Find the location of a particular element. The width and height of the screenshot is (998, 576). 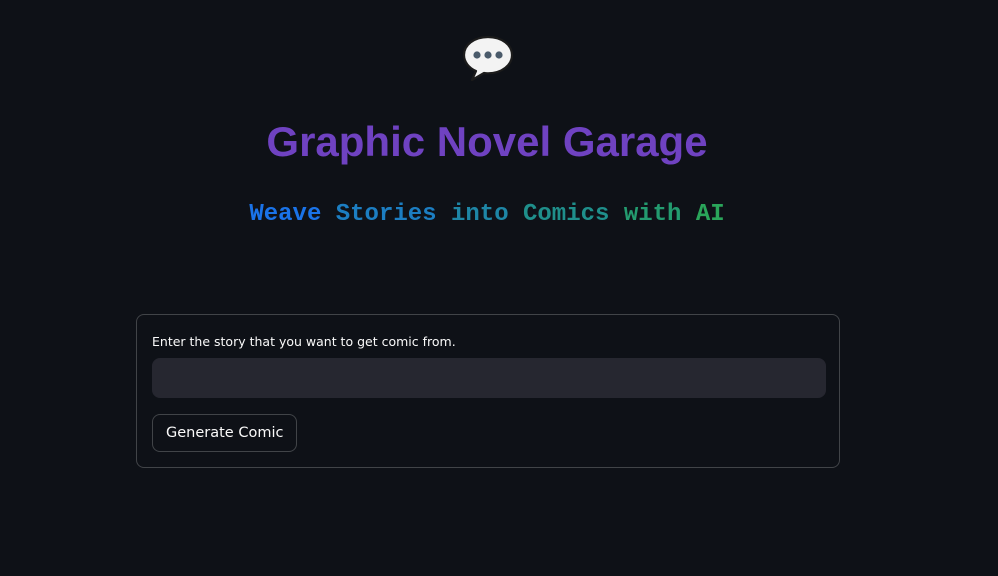

page-title: Graphic Novel Garage is located at coordinates (487, 141).